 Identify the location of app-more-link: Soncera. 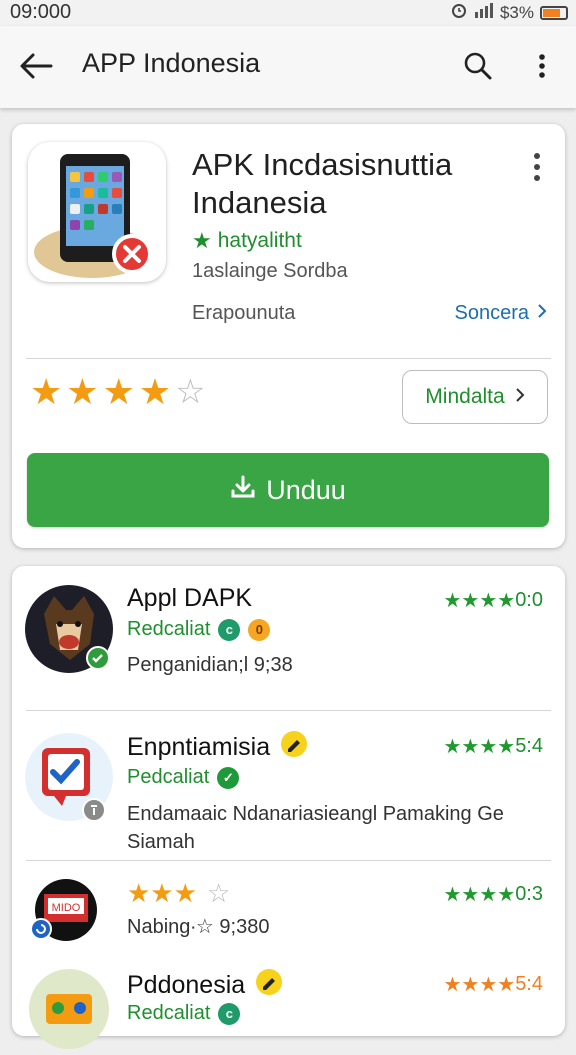
(501, 313).